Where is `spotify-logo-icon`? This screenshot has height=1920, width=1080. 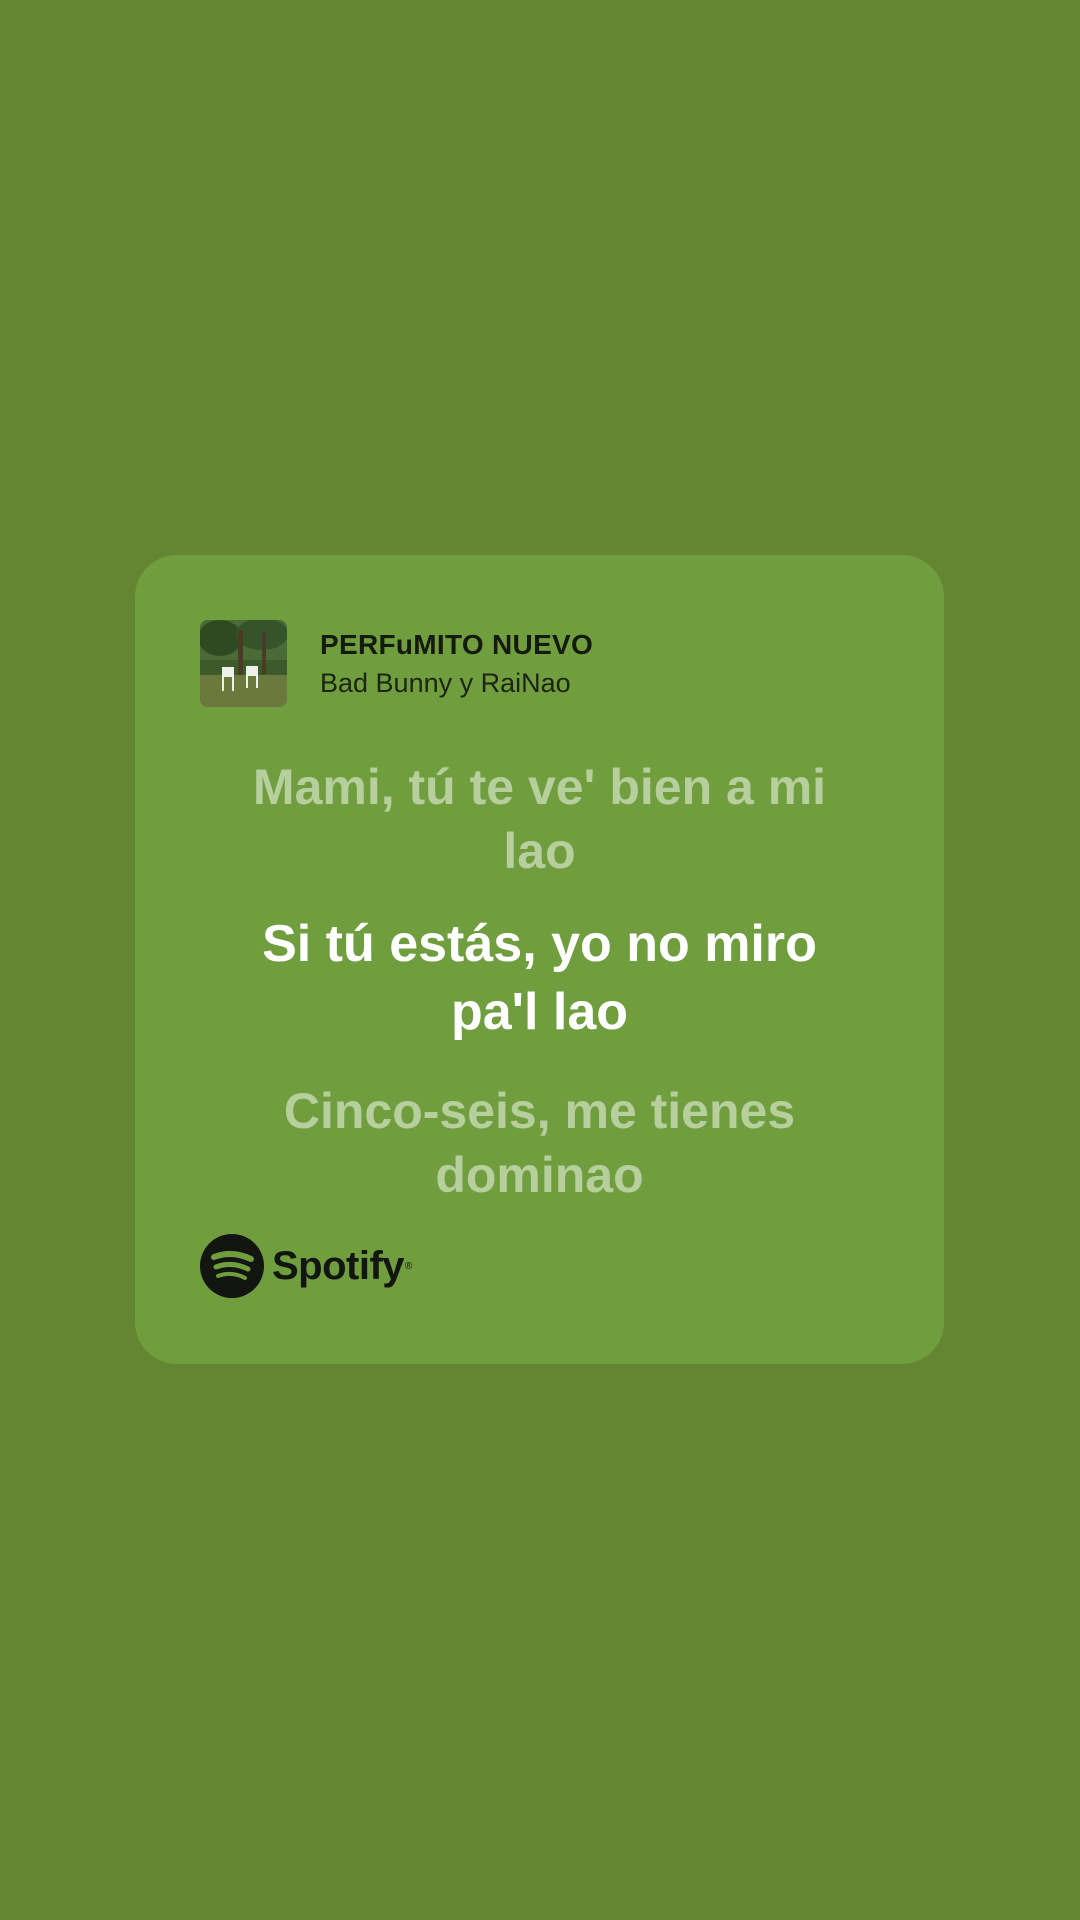 spotify-logo-icon is located at coordinates (232, 1266).